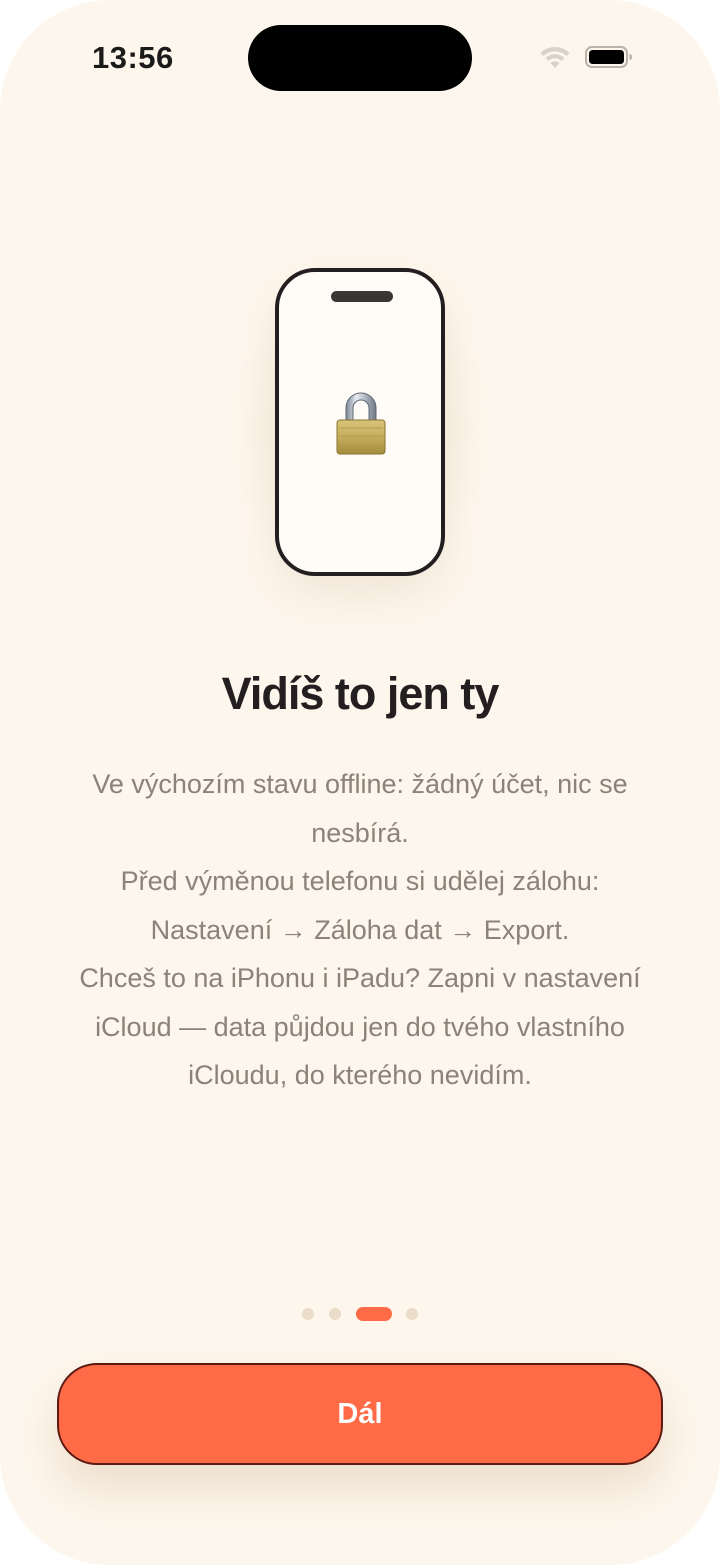  What do you see at coordinates (362, 296) in the screenshot?
I see `phone-speaker` at bounding box center [362, 296].